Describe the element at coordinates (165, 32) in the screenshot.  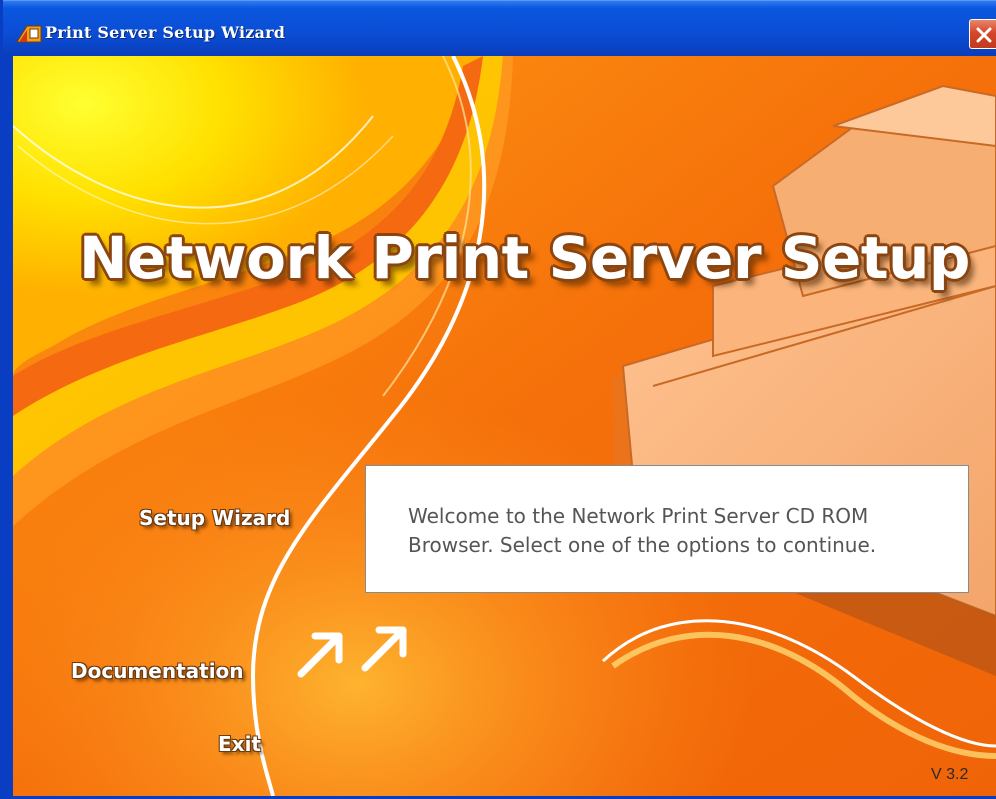
I see `window-title: Print Server Setup Wizard` at that location.